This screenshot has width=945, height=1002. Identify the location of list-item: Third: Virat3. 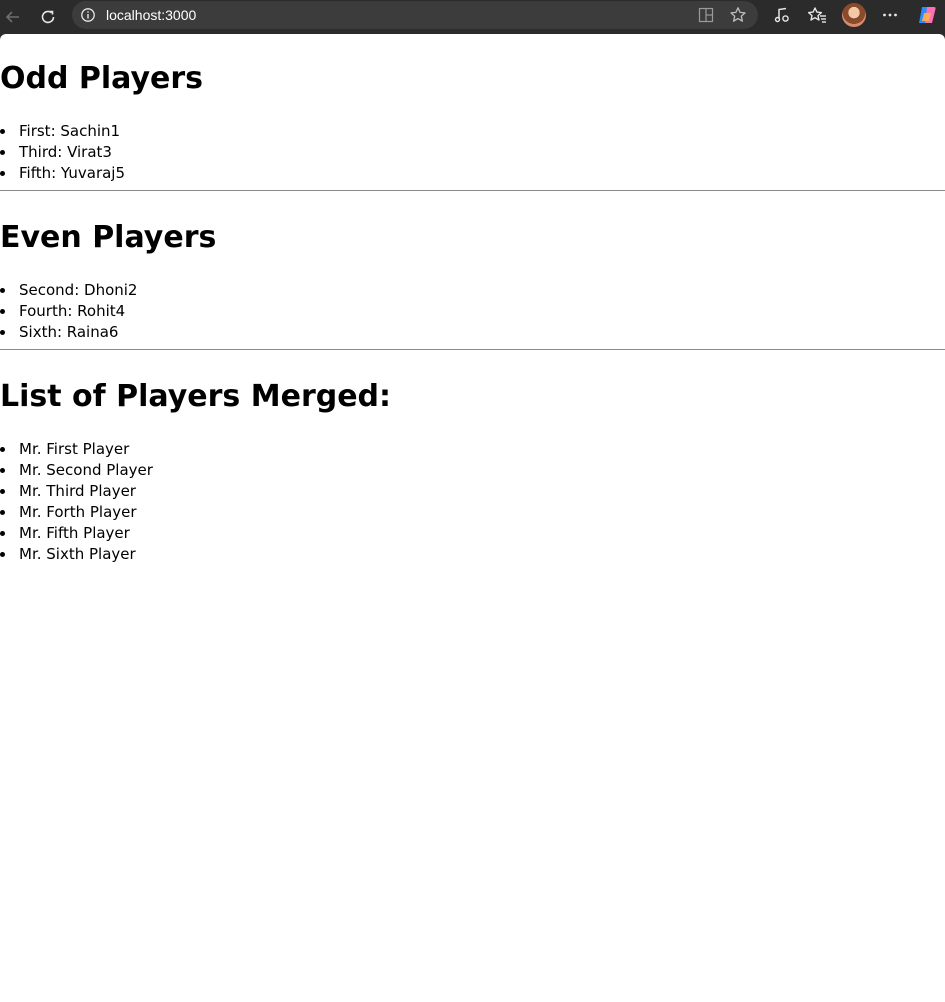
(62, 152).